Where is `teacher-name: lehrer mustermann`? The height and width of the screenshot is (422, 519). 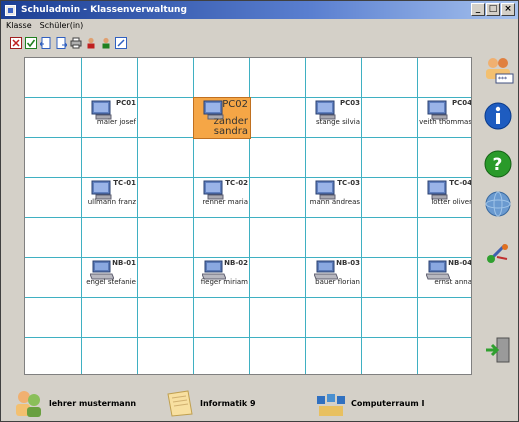
teacher-name: lehrer mustermann is located at coordinates (93, 403).